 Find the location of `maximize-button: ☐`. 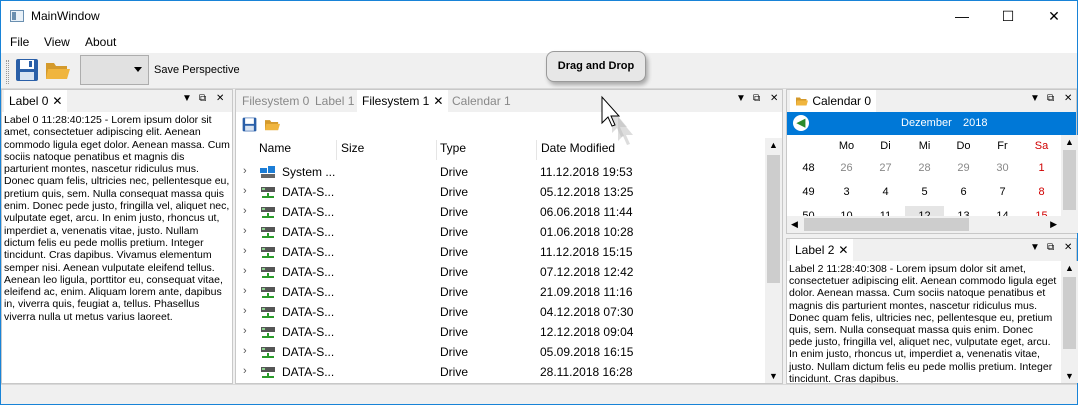

maximize-button: ☐ is located at coordinates (1008, 16).